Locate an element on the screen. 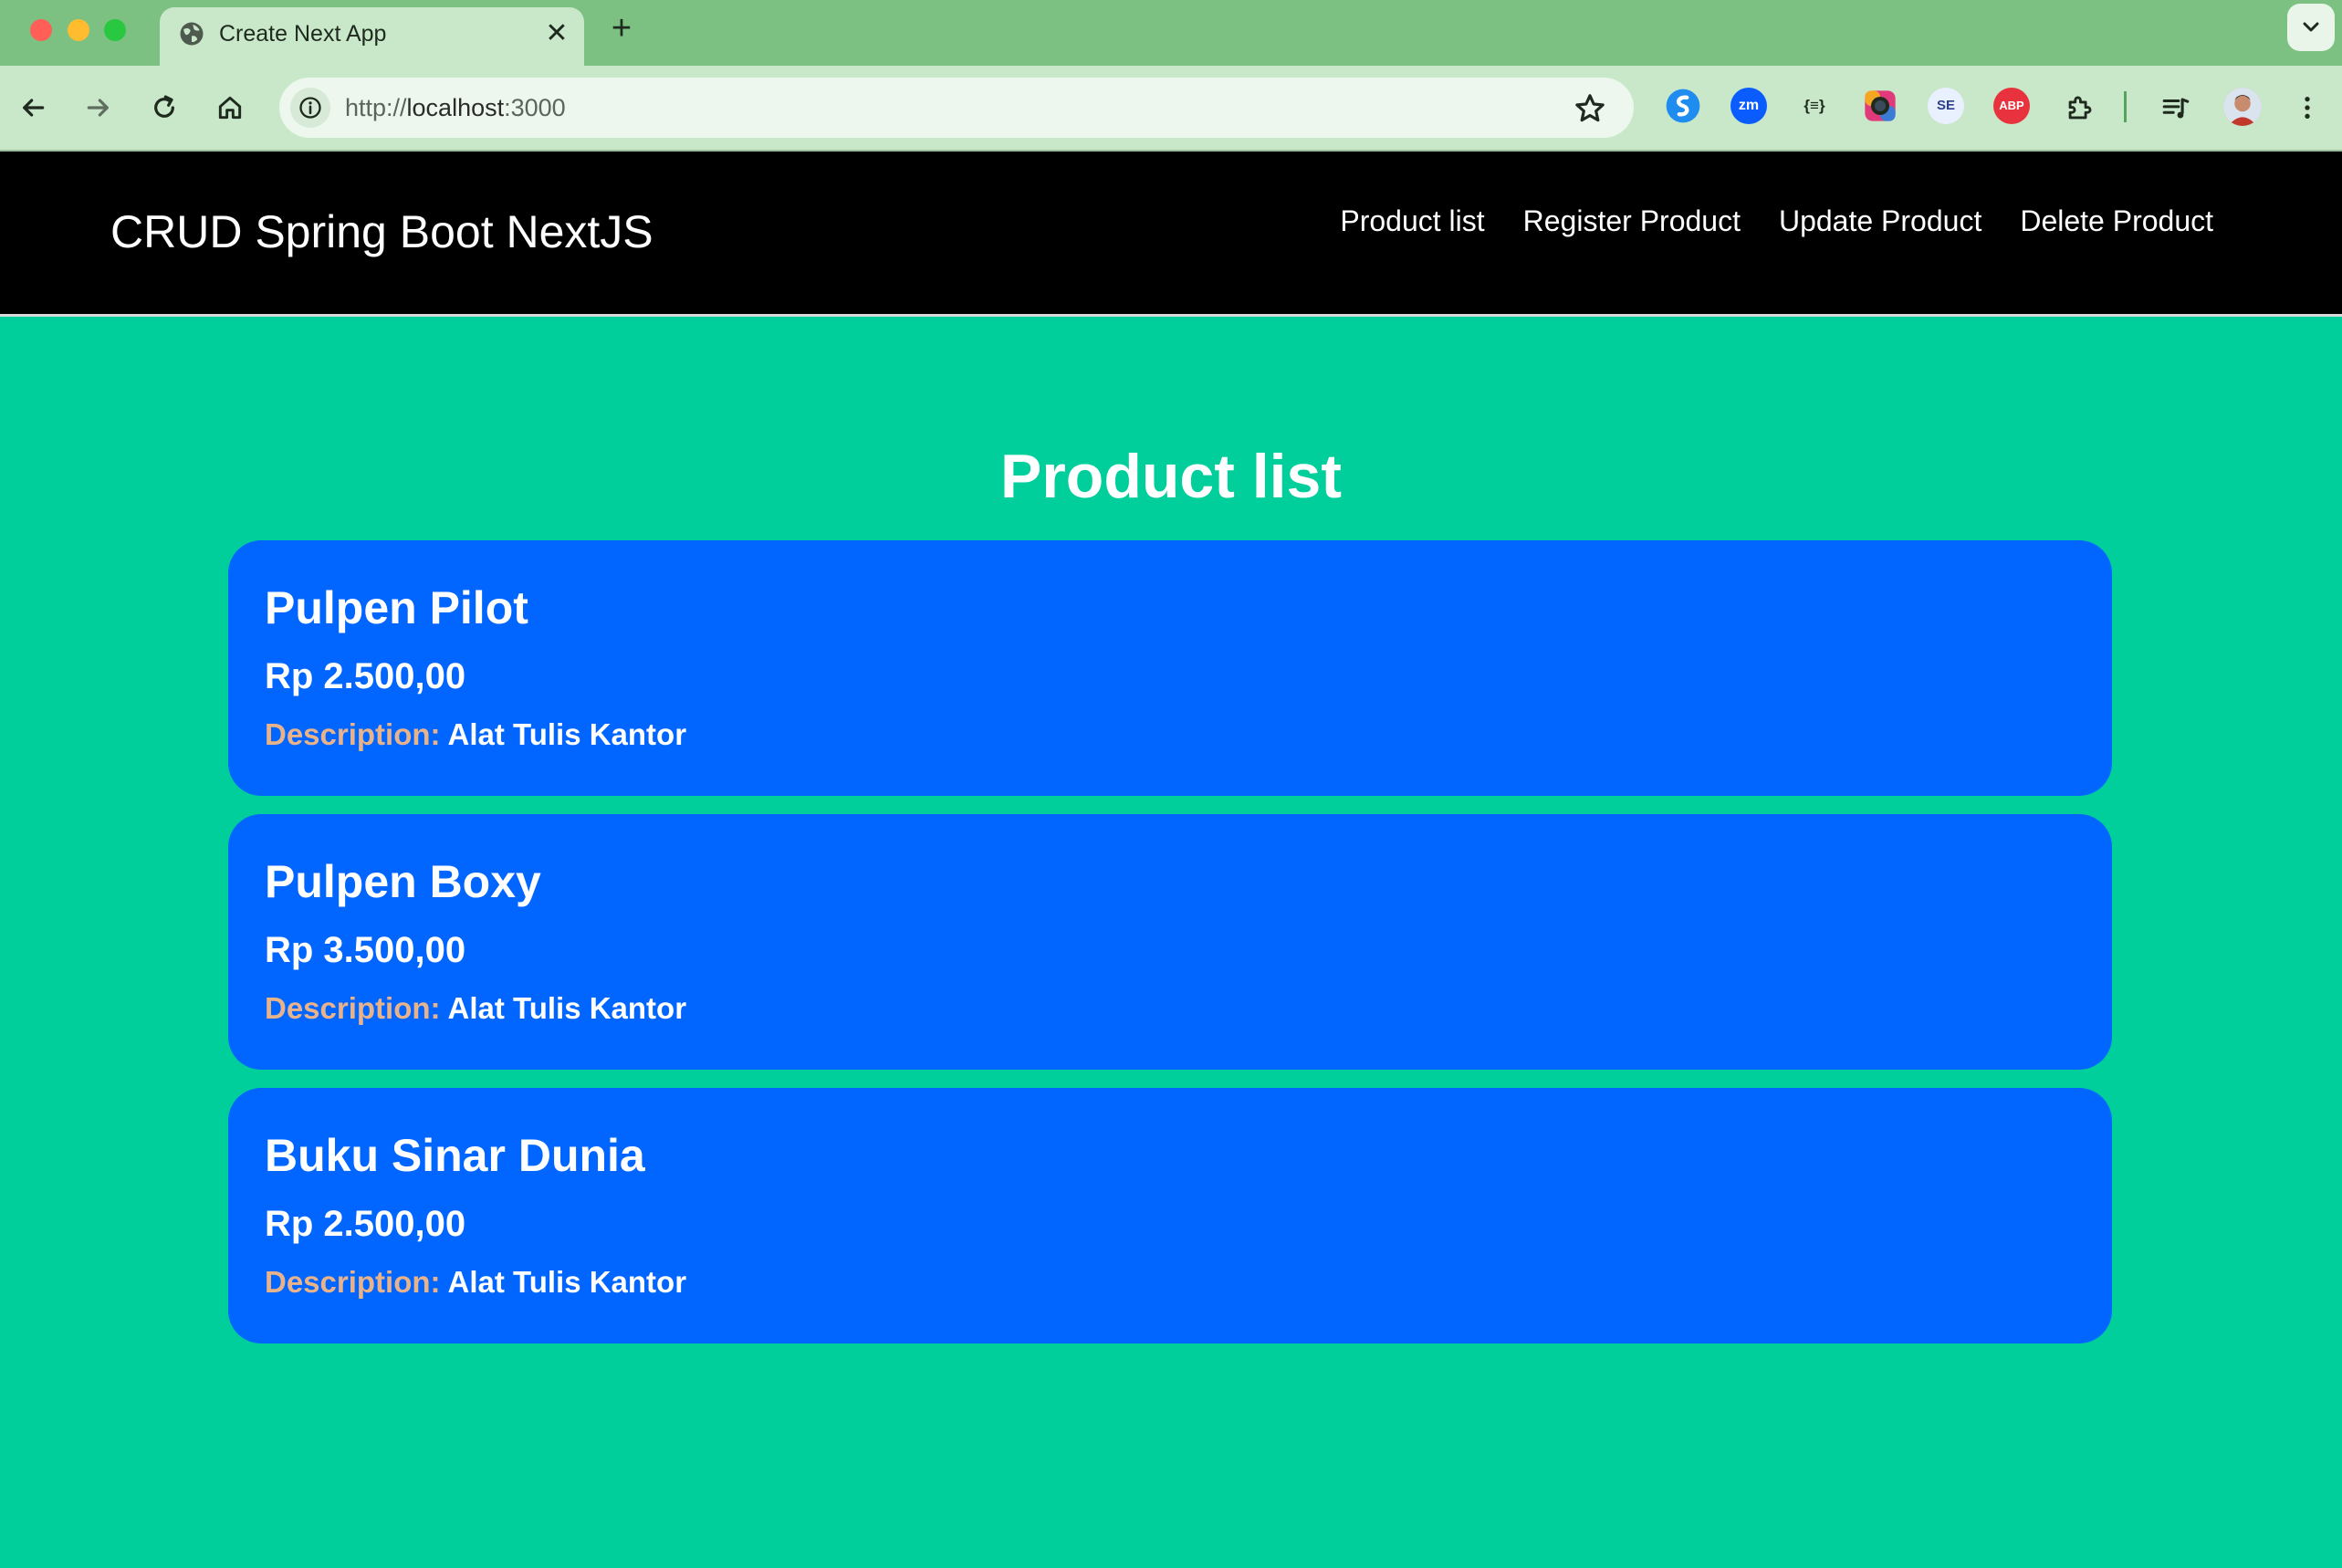 This screenshot has width=2342, height=1568. arrow-right-icon is located at coordinates (98, 108).